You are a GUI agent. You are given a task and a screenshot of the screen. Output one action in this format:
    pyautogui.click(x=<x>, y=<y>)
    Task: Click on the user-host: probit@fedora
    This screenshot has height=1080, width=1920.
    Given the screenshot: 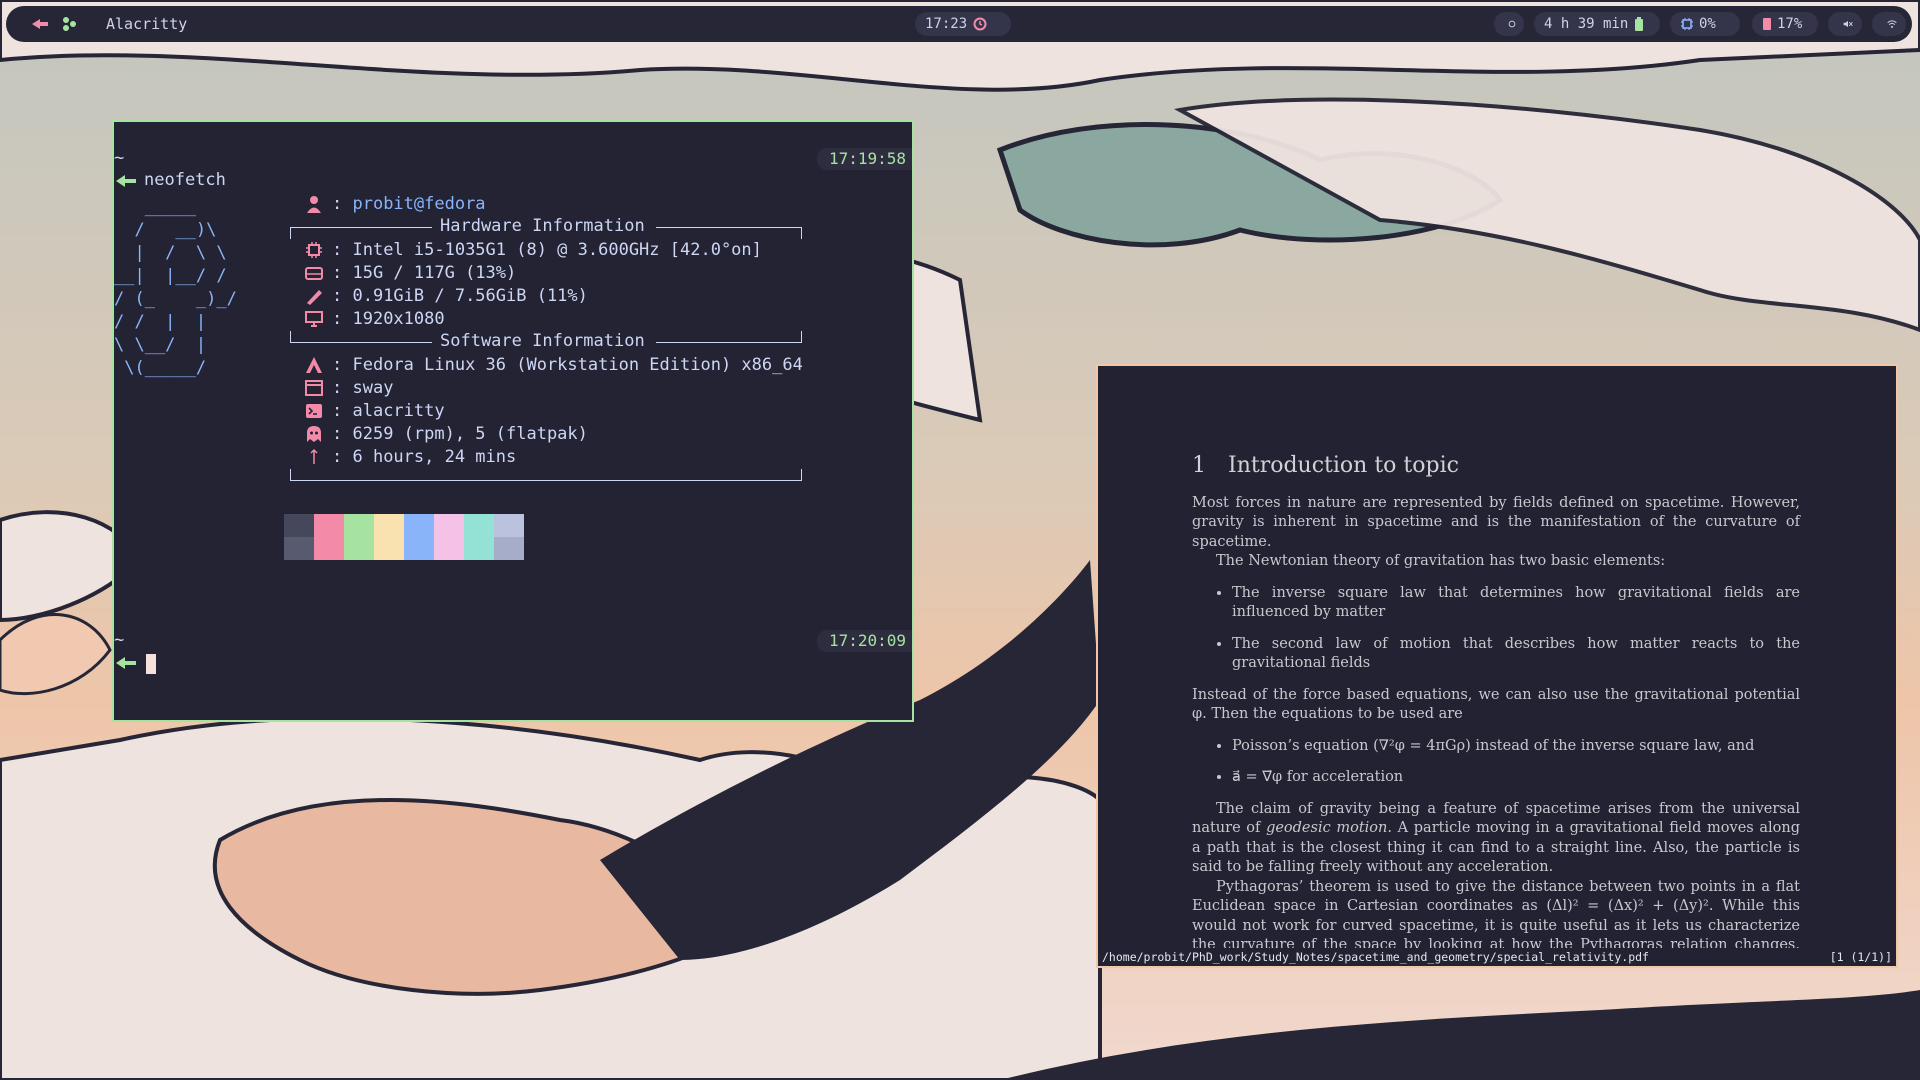 What is the action you would take?
    pyautogui.click(x=419, y=204)
    